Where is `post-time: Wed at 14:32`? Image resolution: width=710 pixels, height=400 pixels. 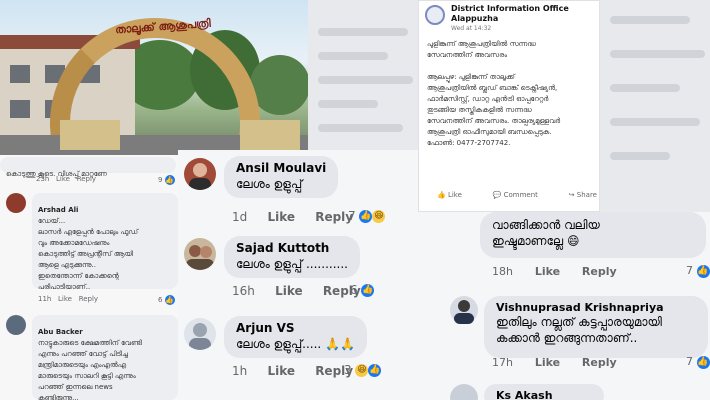 post-time: Wed at 14:32 is located at coordinates (471, 28).